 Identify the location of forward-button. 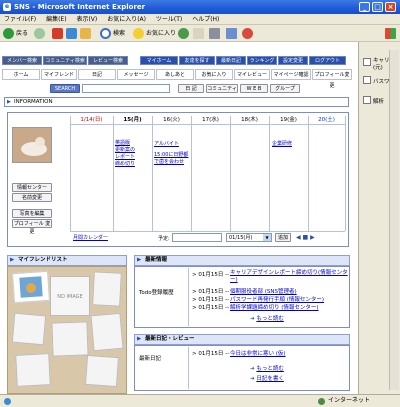
(39, 33).